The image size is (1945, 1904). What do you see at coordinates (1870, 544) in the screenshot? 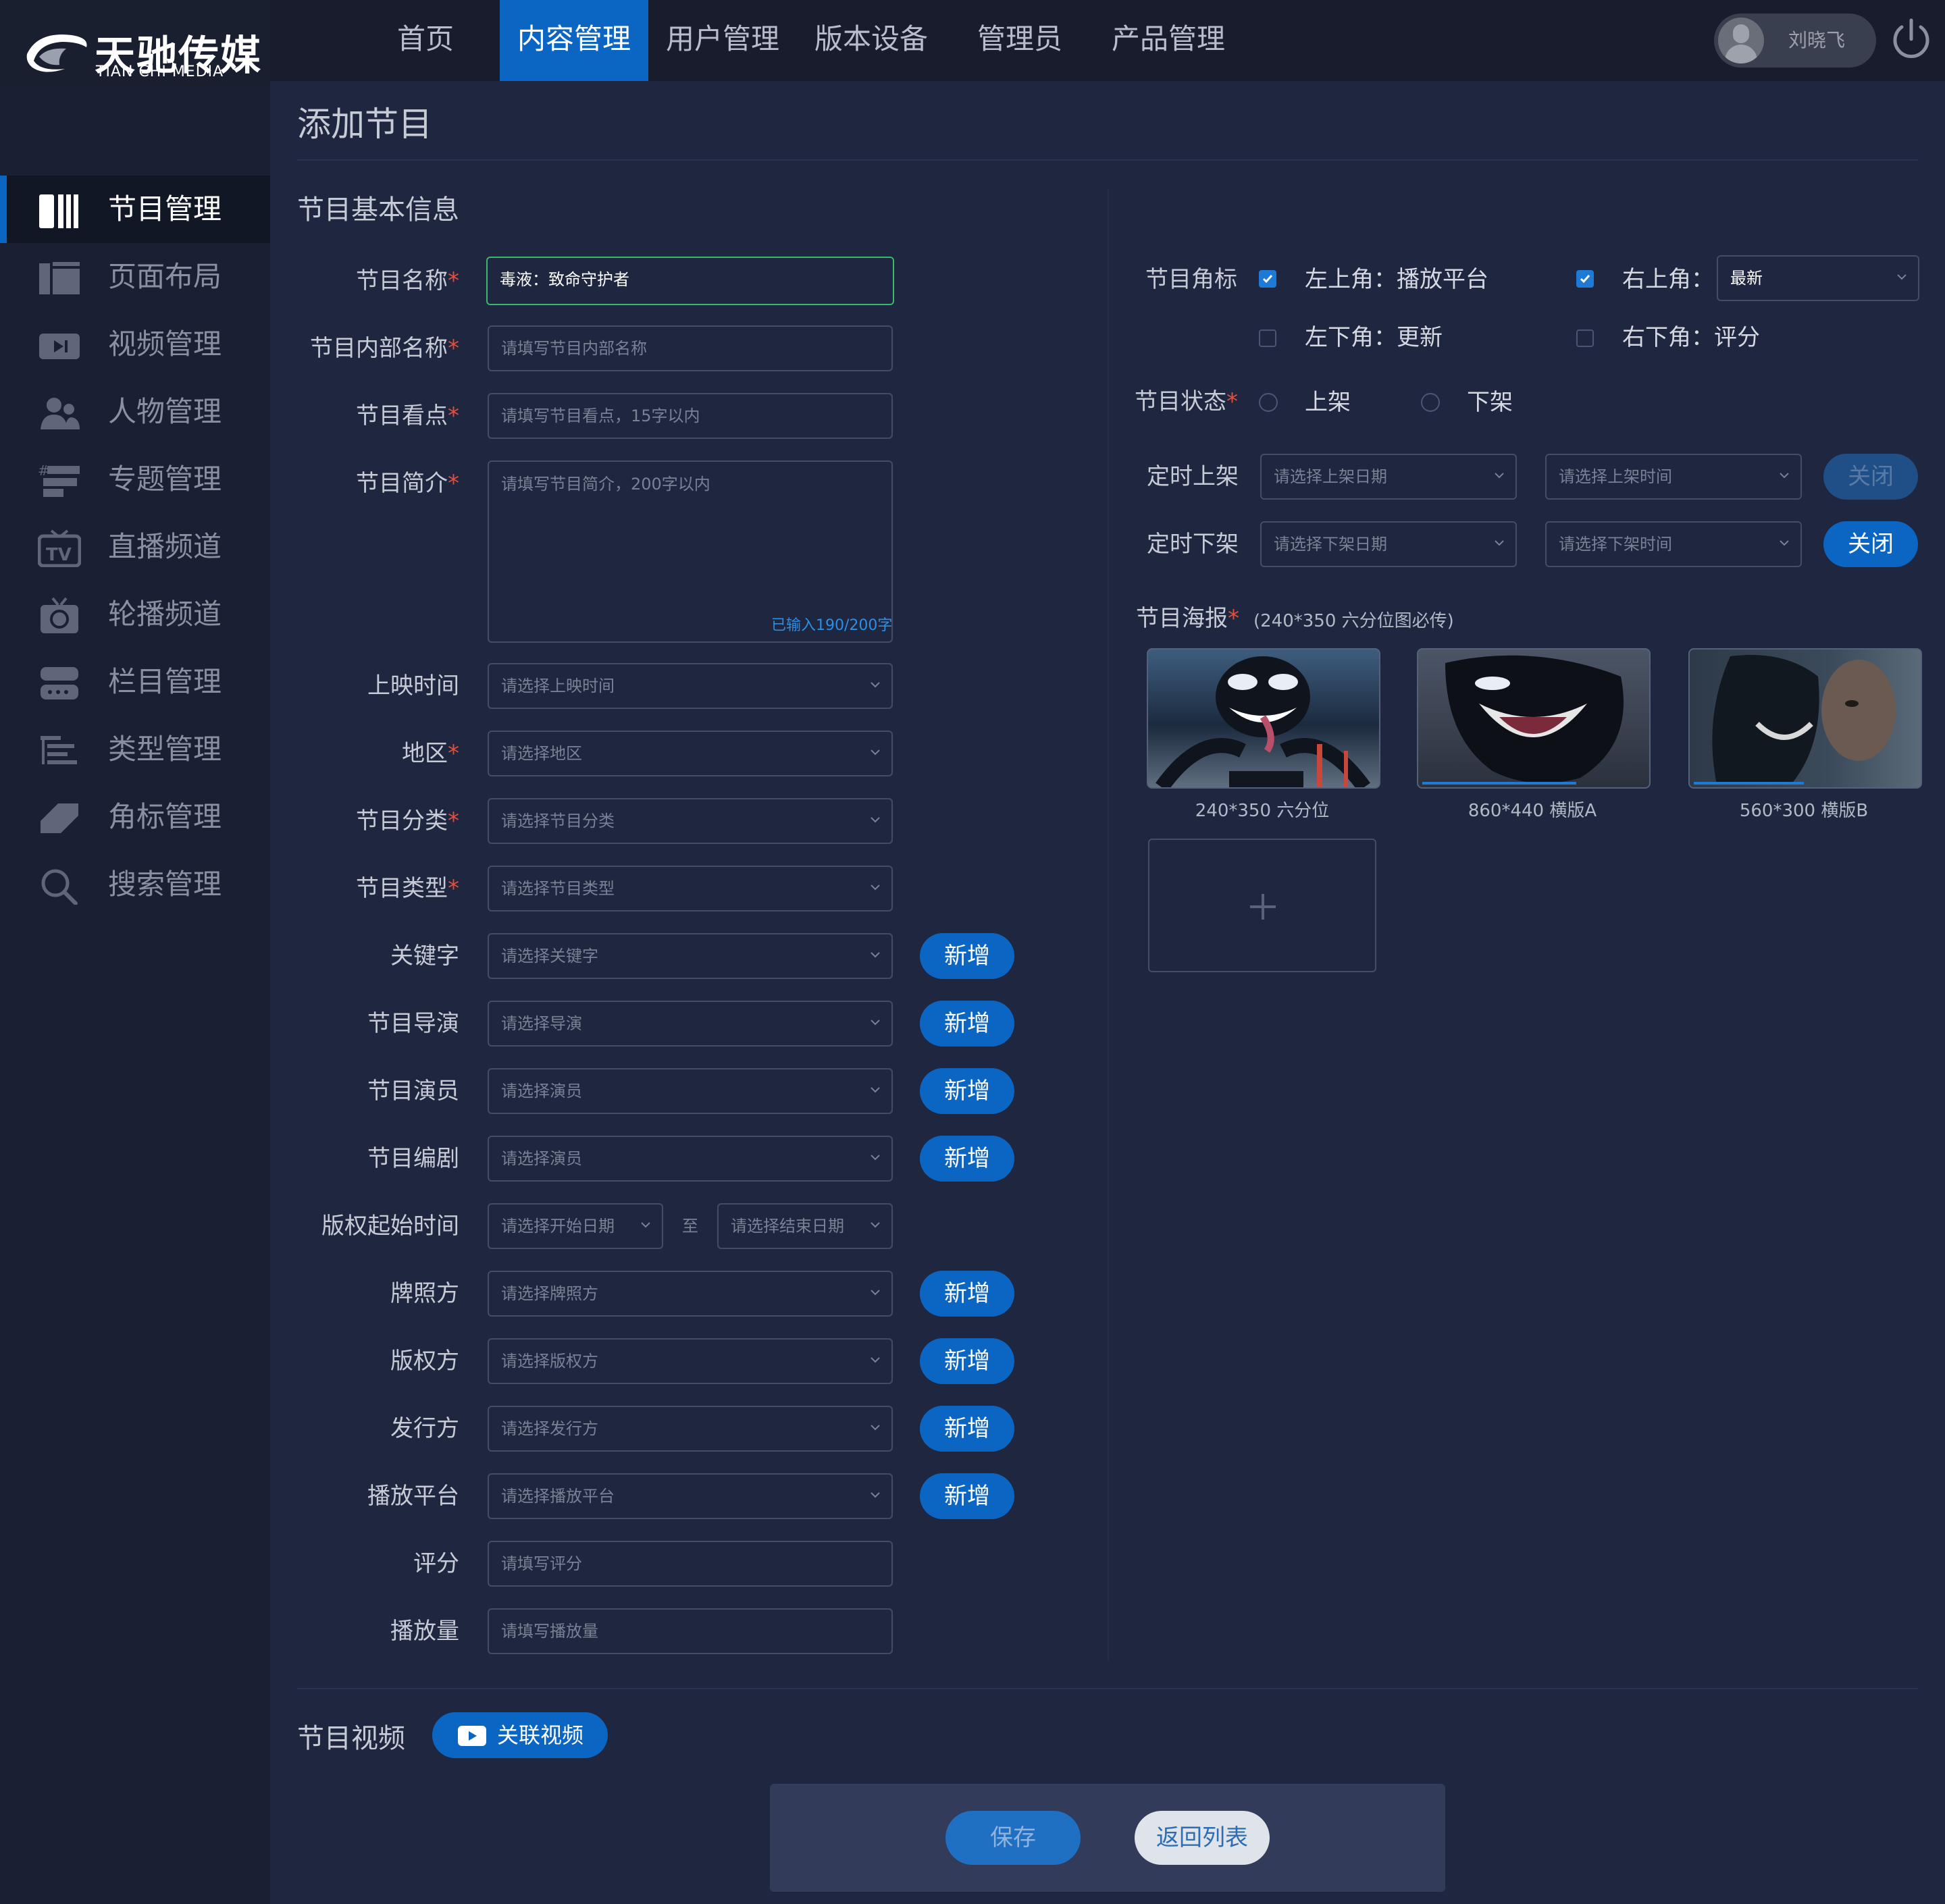
I see `schedule-off-close-button: 关闭` at bounding box center [1870, 544].